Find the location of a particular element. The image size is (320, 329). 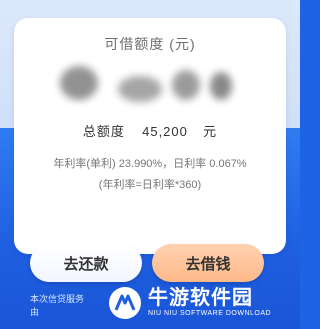

site-watermark: 牛游软件园 NIU NIU SOFTWARE DOWNLOAD is located at coordinates (189, 303).